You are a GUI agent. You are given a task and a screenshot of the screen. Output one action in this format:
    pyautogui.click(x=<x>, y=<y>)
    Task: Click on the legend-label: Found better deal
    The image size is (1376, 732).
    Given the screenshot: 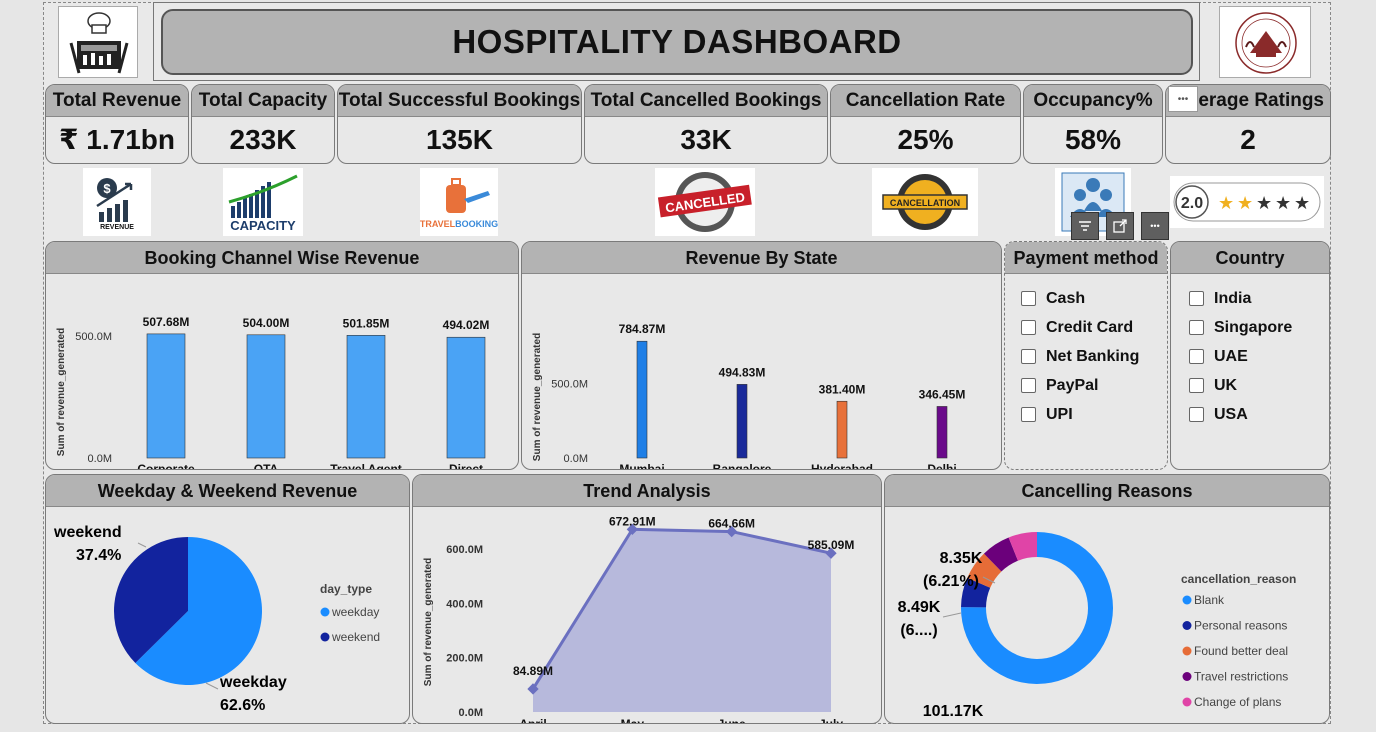 What is the action you would take?
    pyautogui.click(x=1241, y=651)
    